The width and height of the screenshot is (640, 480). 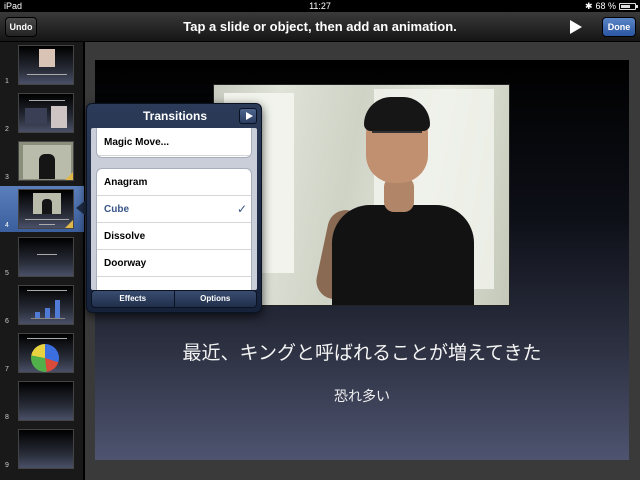 I want to click on battery-level, so click(x=625, y=6).